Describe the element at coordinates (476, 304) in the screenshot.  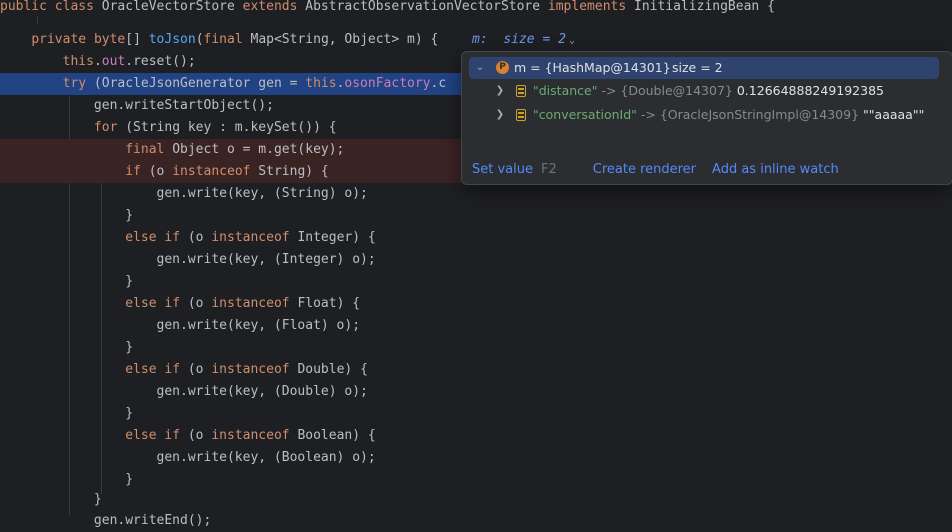
I see `code-line: else if (o instanceof Float) {` at that location.